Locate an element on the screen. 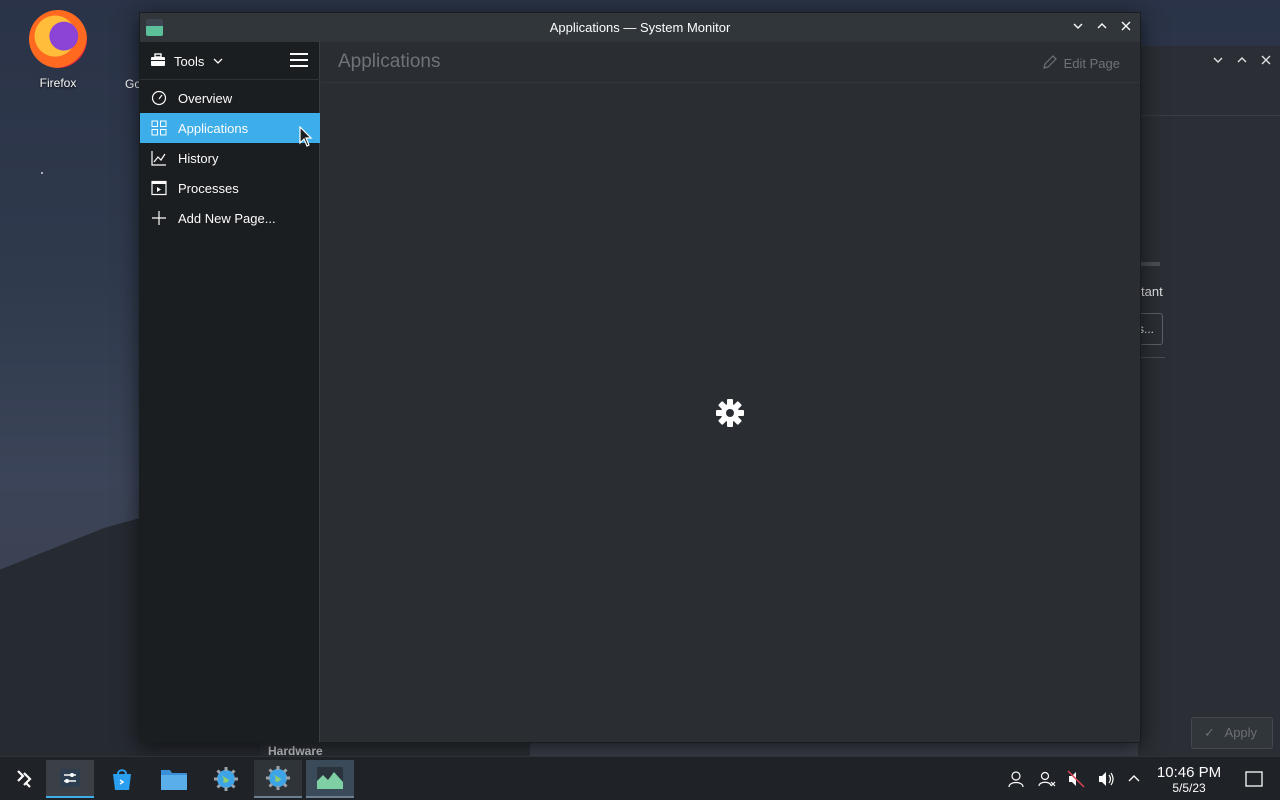 This screenshot has width=1280, height=800. system-monitor-icon is located at coordinates (330, 778).